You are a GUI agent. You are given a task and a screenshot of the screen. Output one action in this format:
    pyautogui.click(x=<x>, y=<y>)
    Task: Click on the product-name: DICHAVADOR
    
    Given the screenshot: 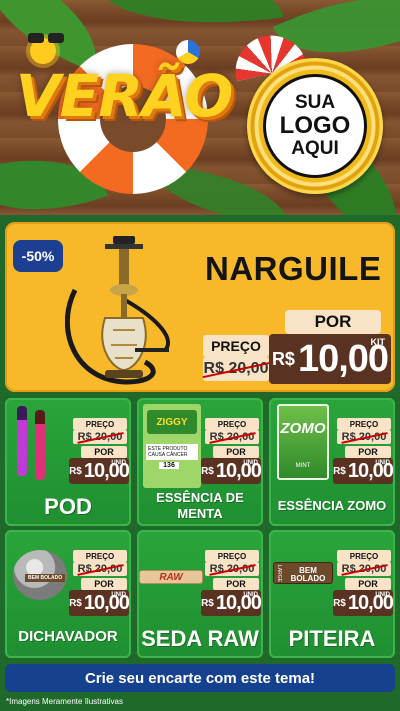 What is the action you would take?
    pyautogui.click(x=68, y=636)
    